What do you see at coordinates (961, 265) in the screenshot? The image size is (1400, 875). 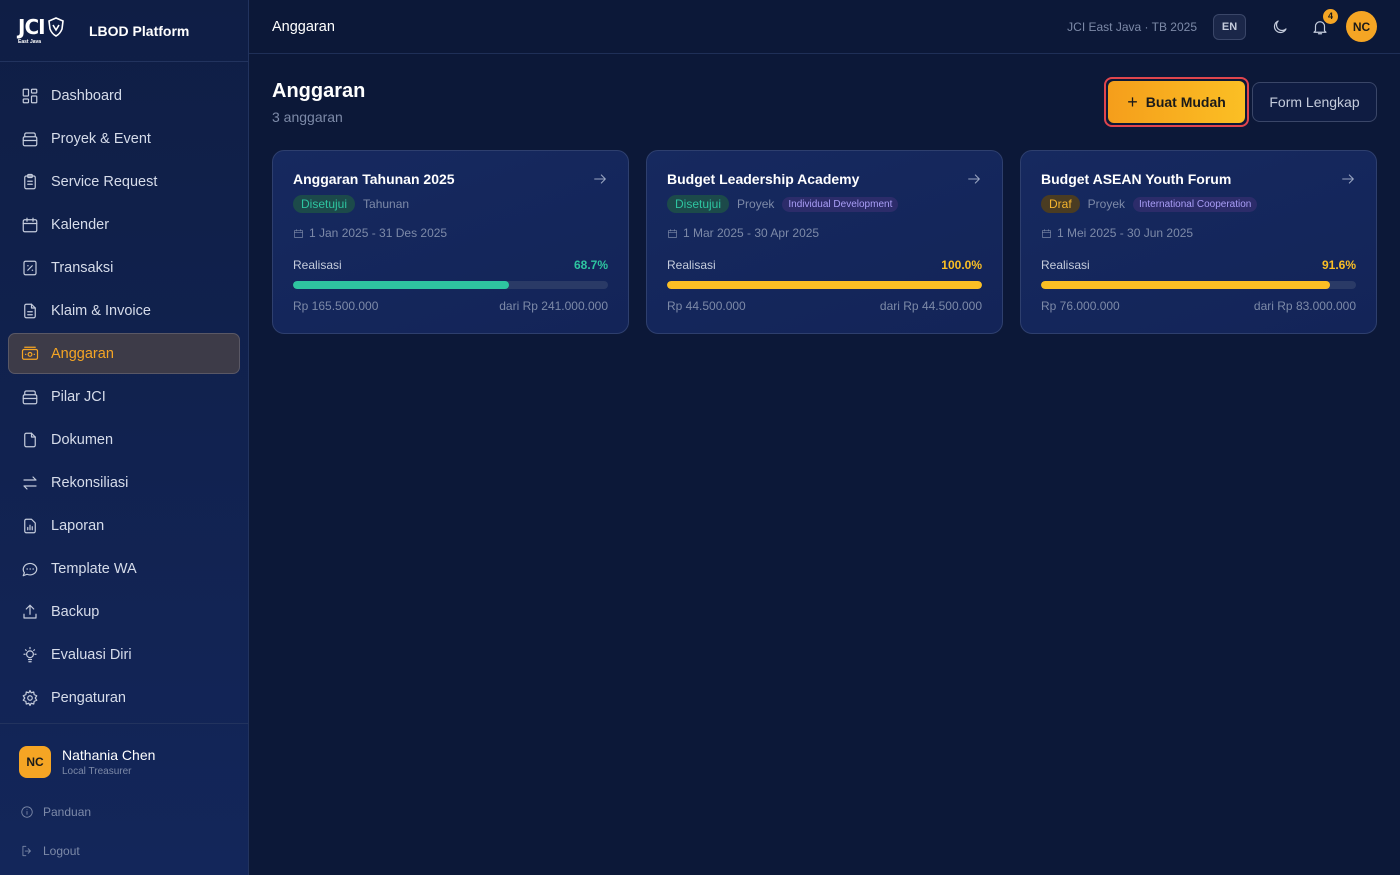 I see `realisasi-percent: 100.0%` at bounding box center [961, 265].